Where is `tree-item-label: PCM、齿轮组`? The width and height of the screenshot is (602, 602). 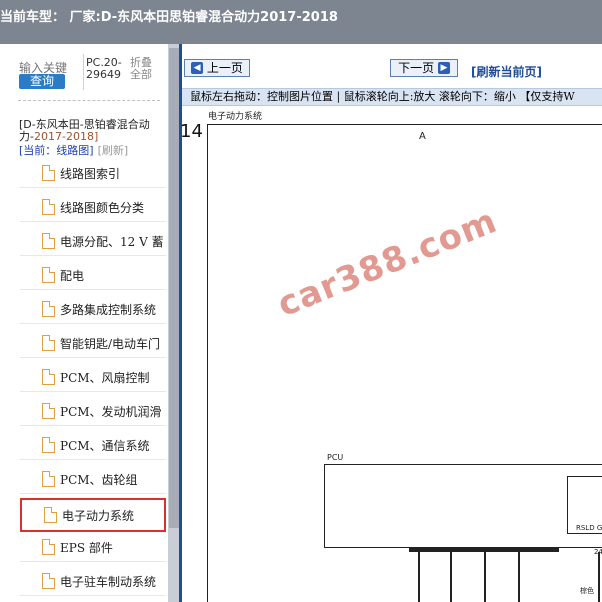 tree-item-label: PCM、齿轮组 is located at coordinates (99, 480).